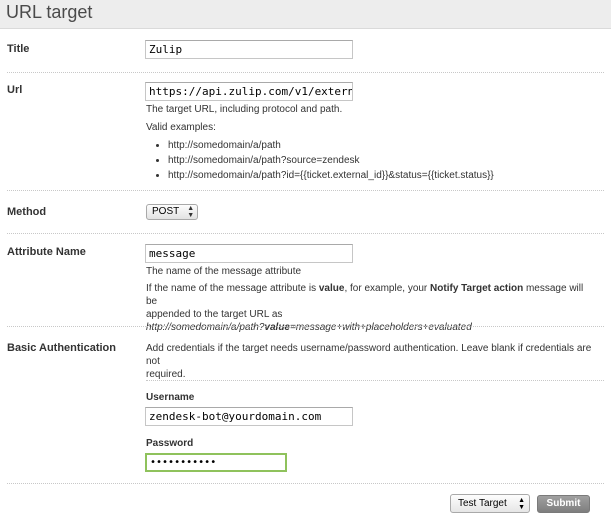  Describe the element at coordinates (331, 160) in the screenshot. I see `list-item: http://somedomain/a/path?source=zendesk` at that location.